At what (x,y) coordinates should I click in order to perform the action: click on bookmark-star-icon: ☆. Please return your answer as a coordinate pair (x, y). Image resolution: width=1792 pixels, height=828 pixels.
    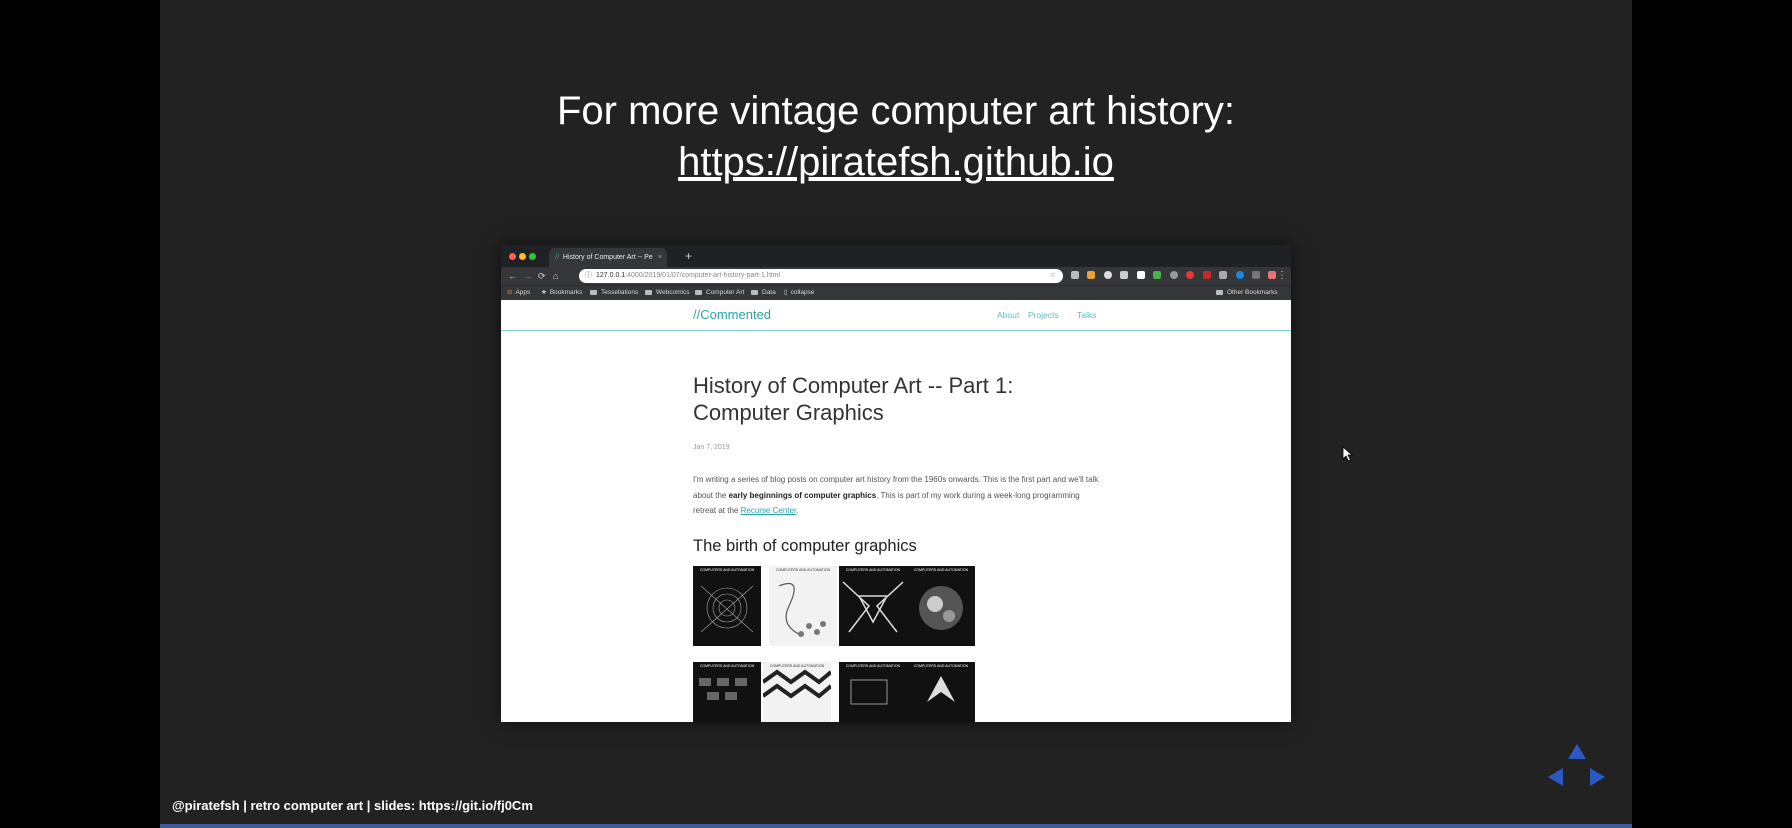
    Looking at the image, I should click on (1053, 276).